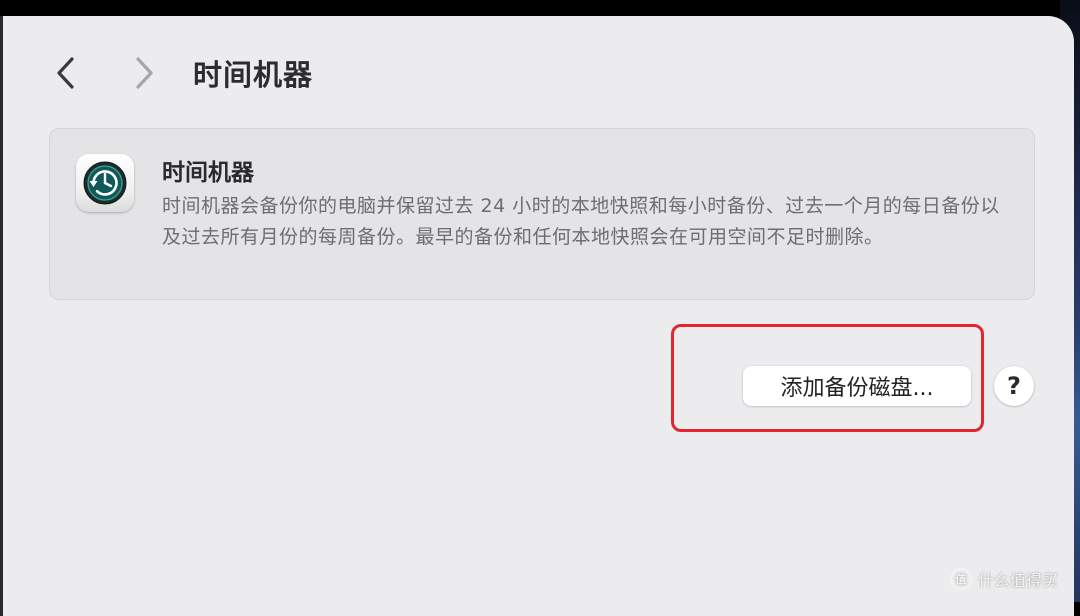  Describe the element at coordinates (105, 183) in the screenshot. I see `time-machine-icon` at that location.